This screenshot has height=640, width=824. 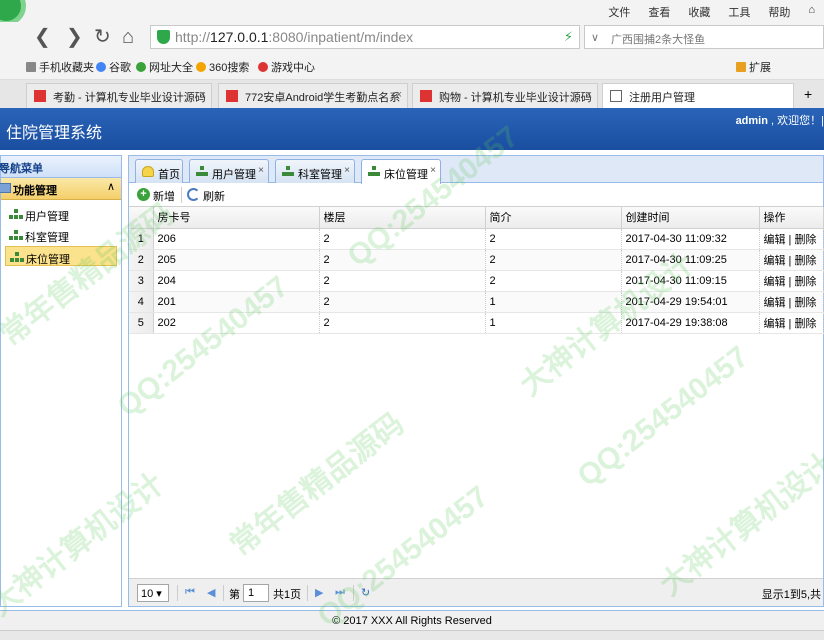 I want to click on collapse-icon: «, so click(x=57, y=165).